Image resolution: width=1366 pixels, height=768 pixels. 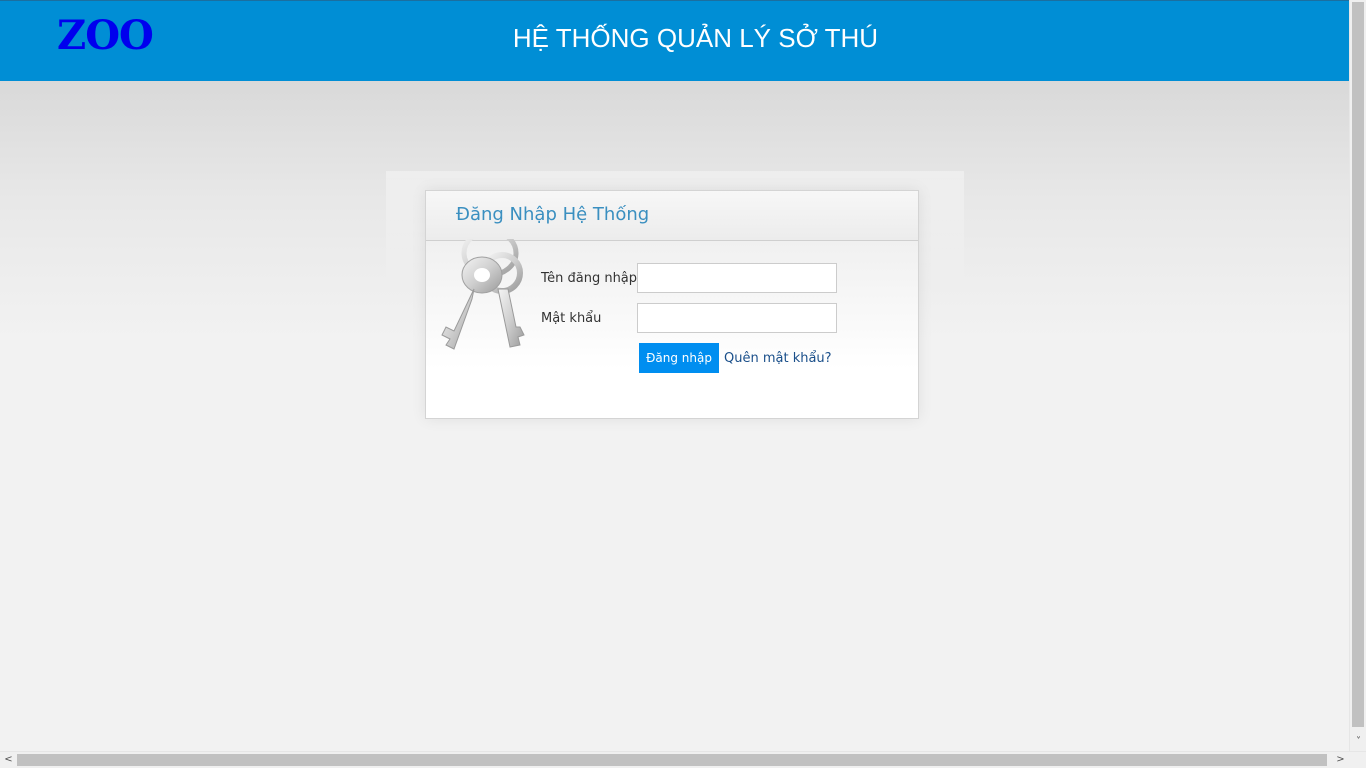 I want to click on forgot-password-link: Quên mật khẩu?, so click(x=778, y=358).